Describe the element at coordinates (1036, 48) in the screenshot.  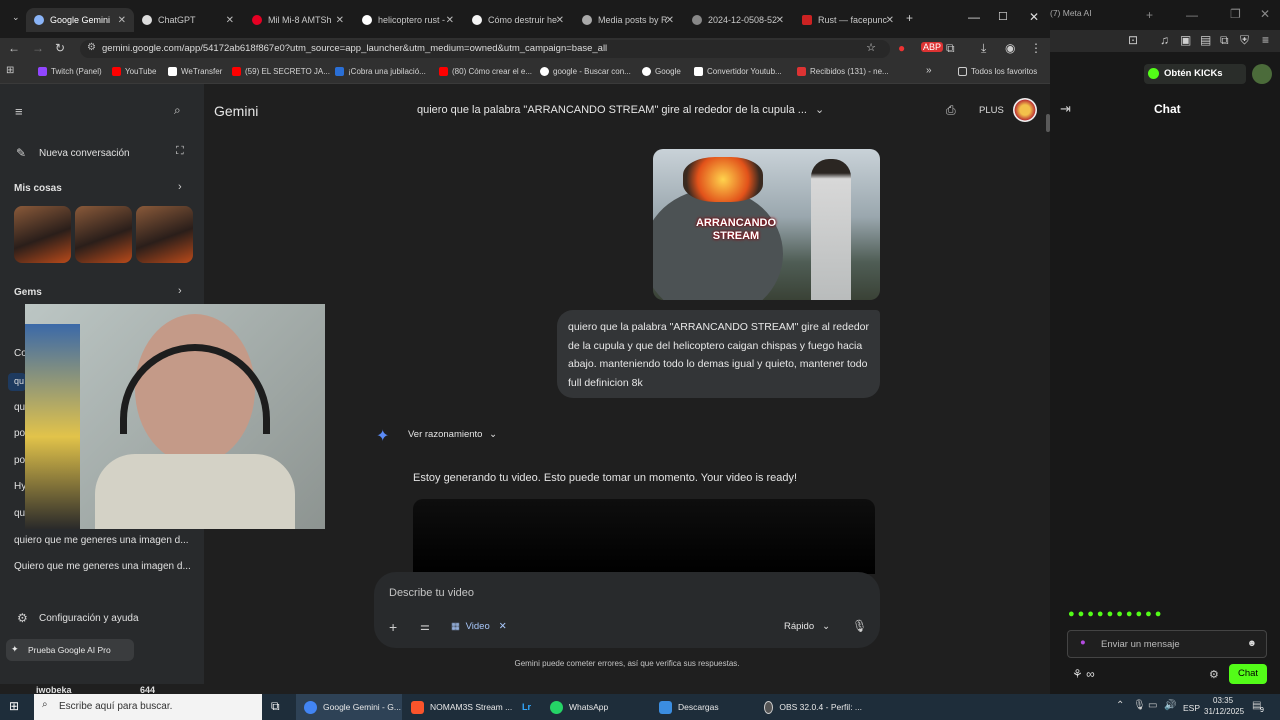
I see `menu-kebab-icon: ⋮` at that location.